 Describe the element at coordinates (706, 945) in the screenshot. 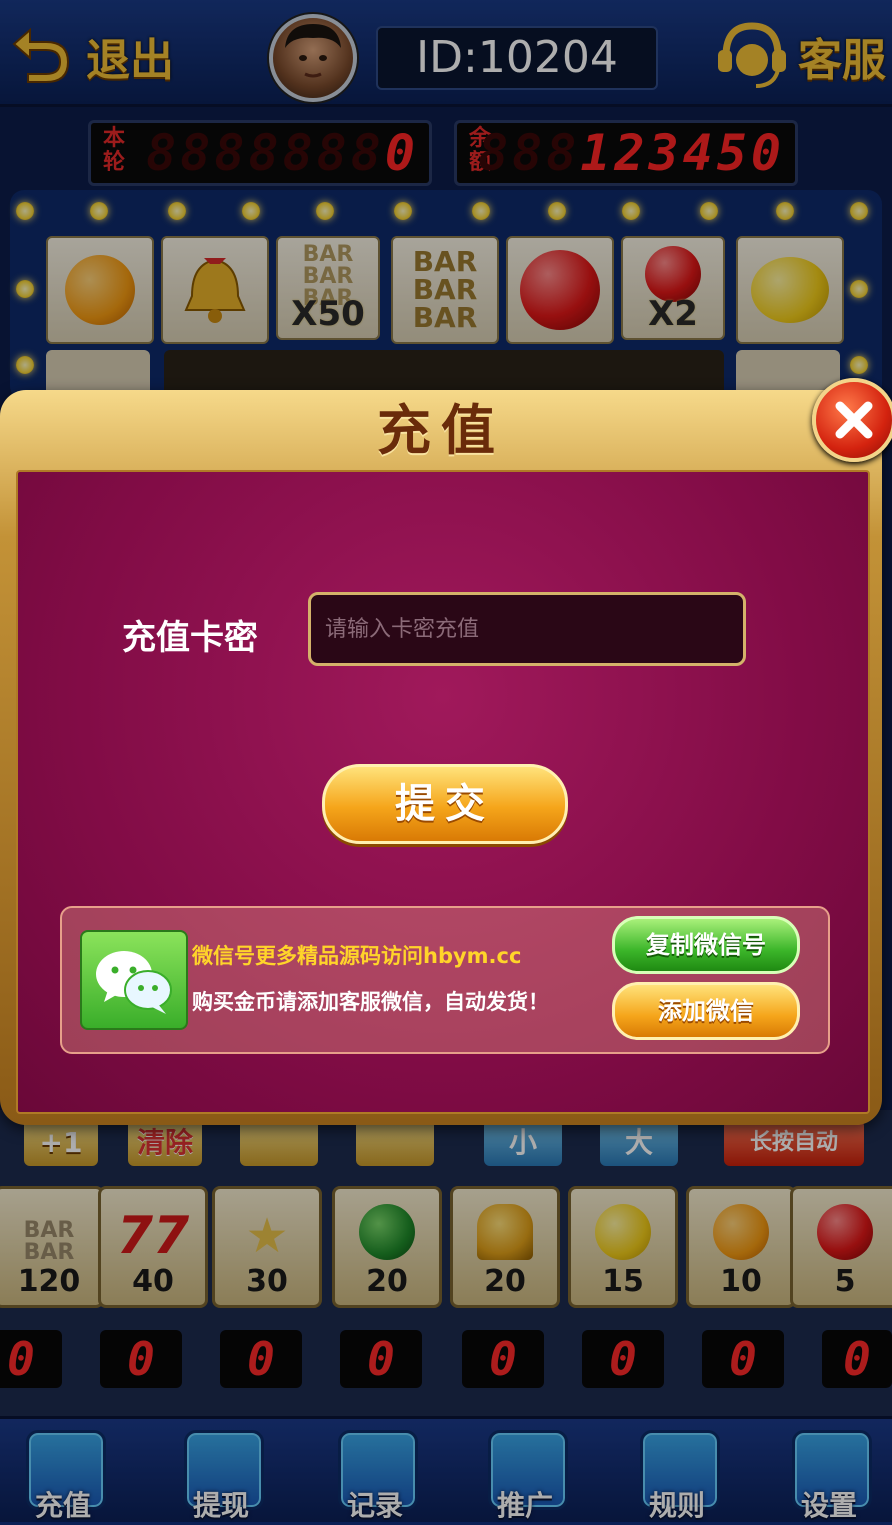

I see `copy-wechat-button: 复制微信号` at that location.